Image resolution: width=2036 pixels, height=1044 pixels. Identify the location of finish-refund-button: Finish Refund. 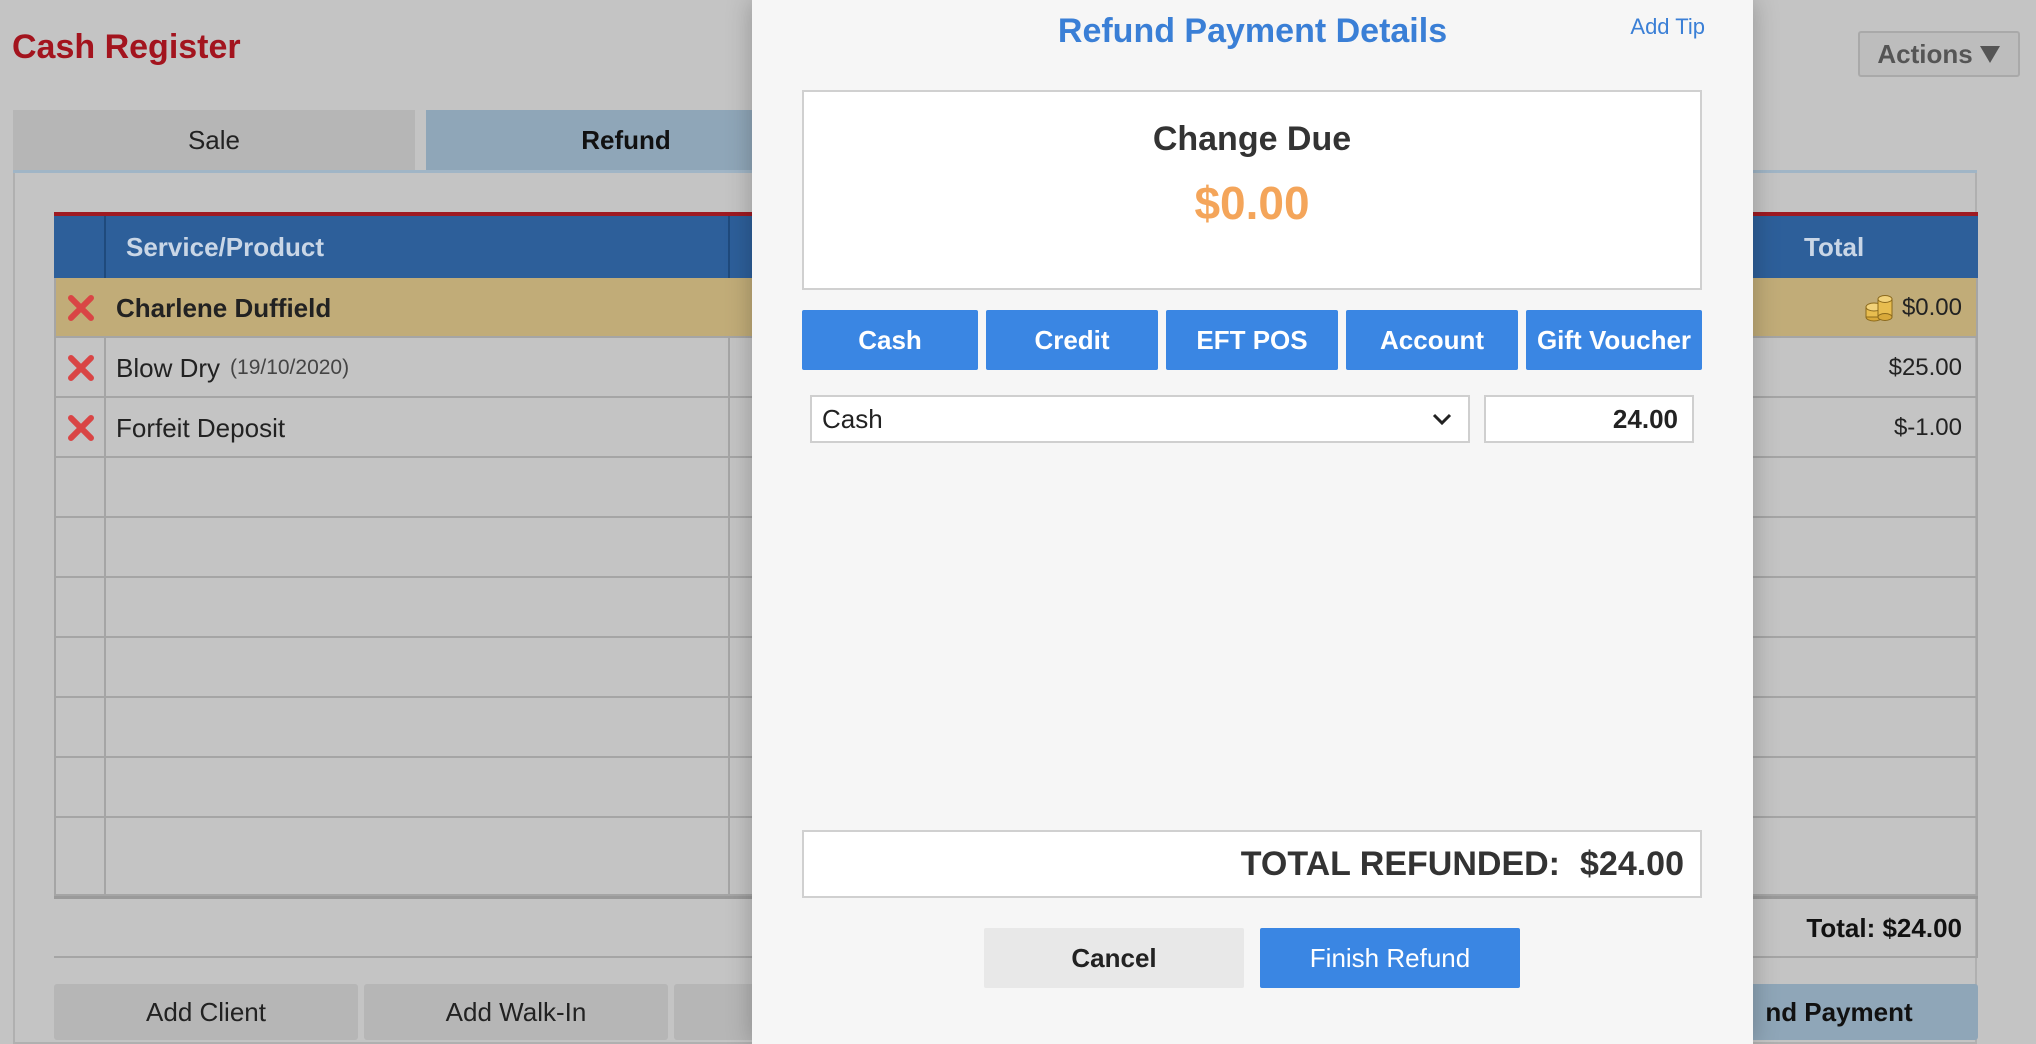
(1390, 958).